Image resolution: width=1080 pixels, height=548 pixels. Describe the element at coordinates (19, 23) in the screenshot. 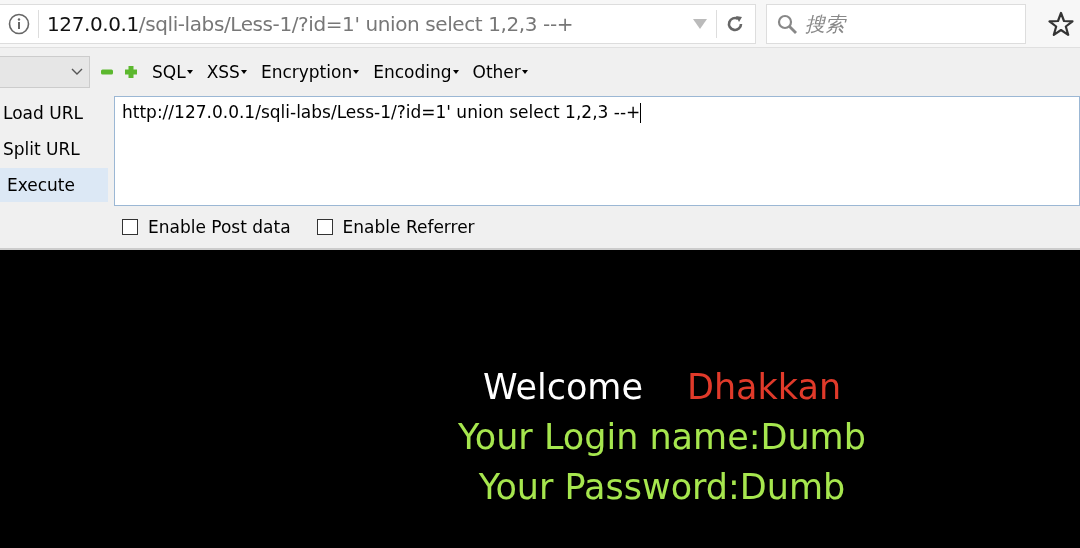

I see `info-icon` at that location.